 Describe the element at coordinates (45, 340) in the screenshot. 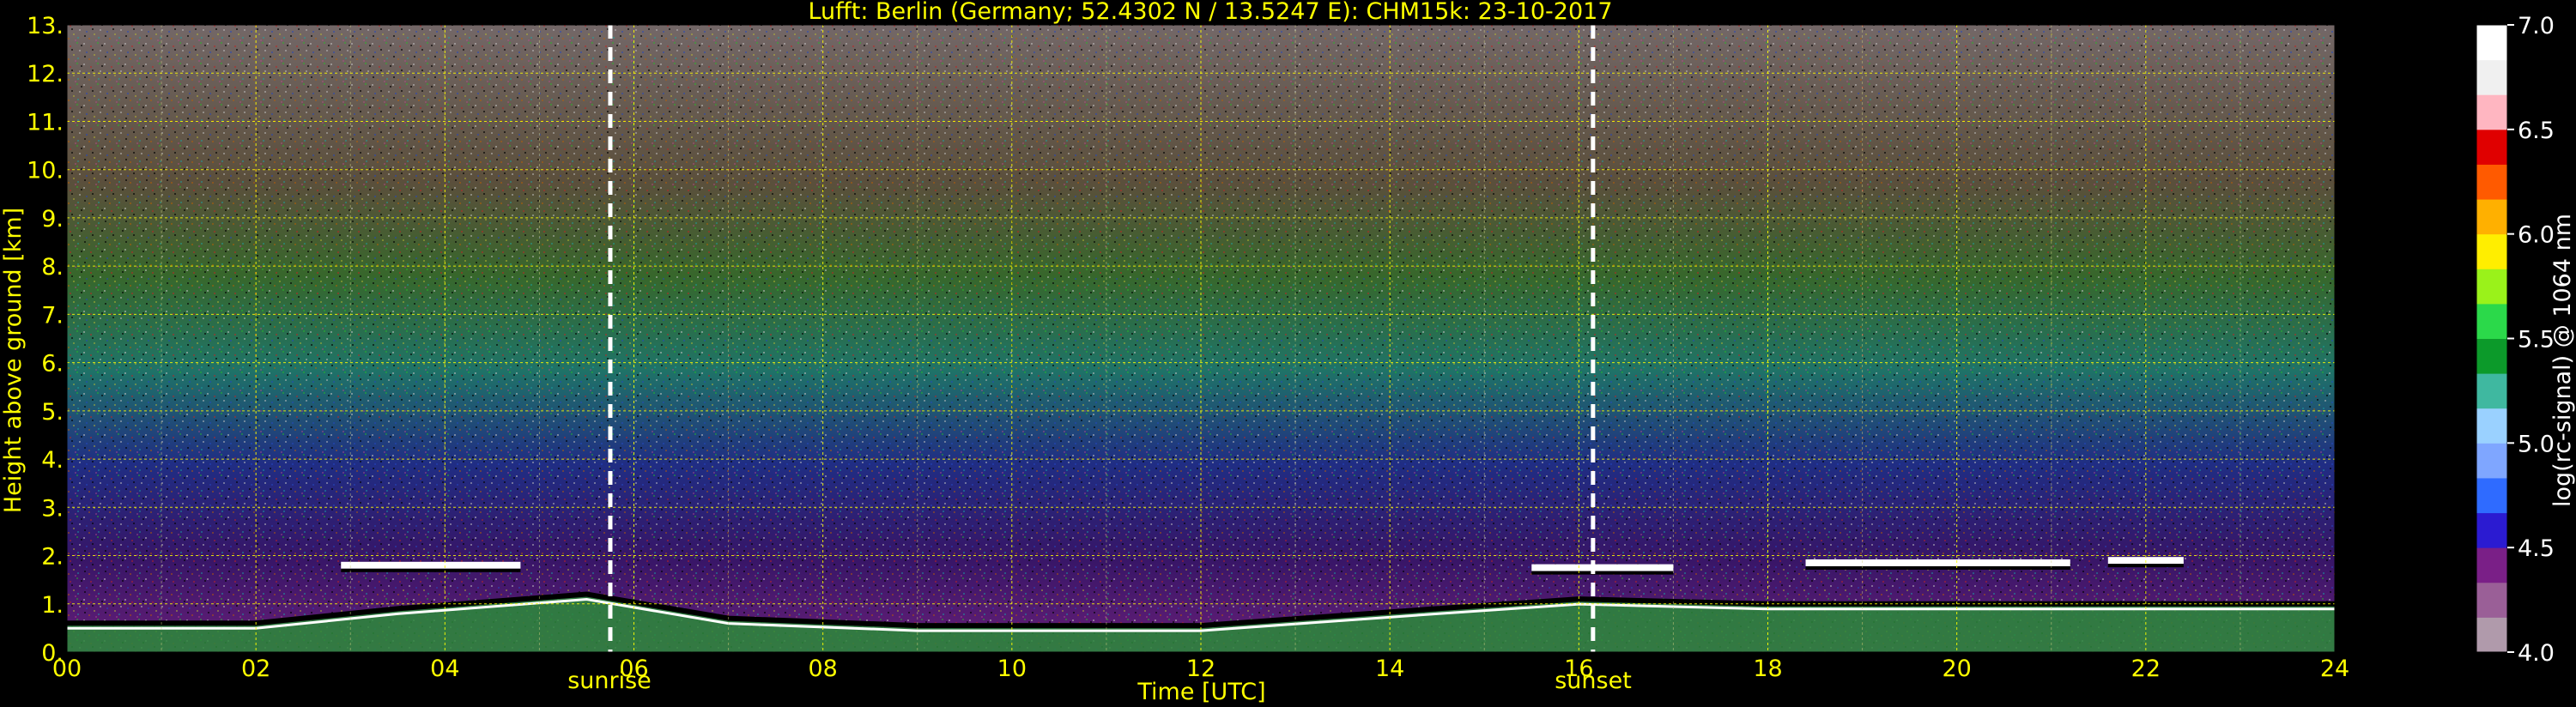

I see `y-tick-labels: 0. 1. 2. 3. 4. 5. 6. 7. 8. 9. 10. 11. 12. 13.` at that location.